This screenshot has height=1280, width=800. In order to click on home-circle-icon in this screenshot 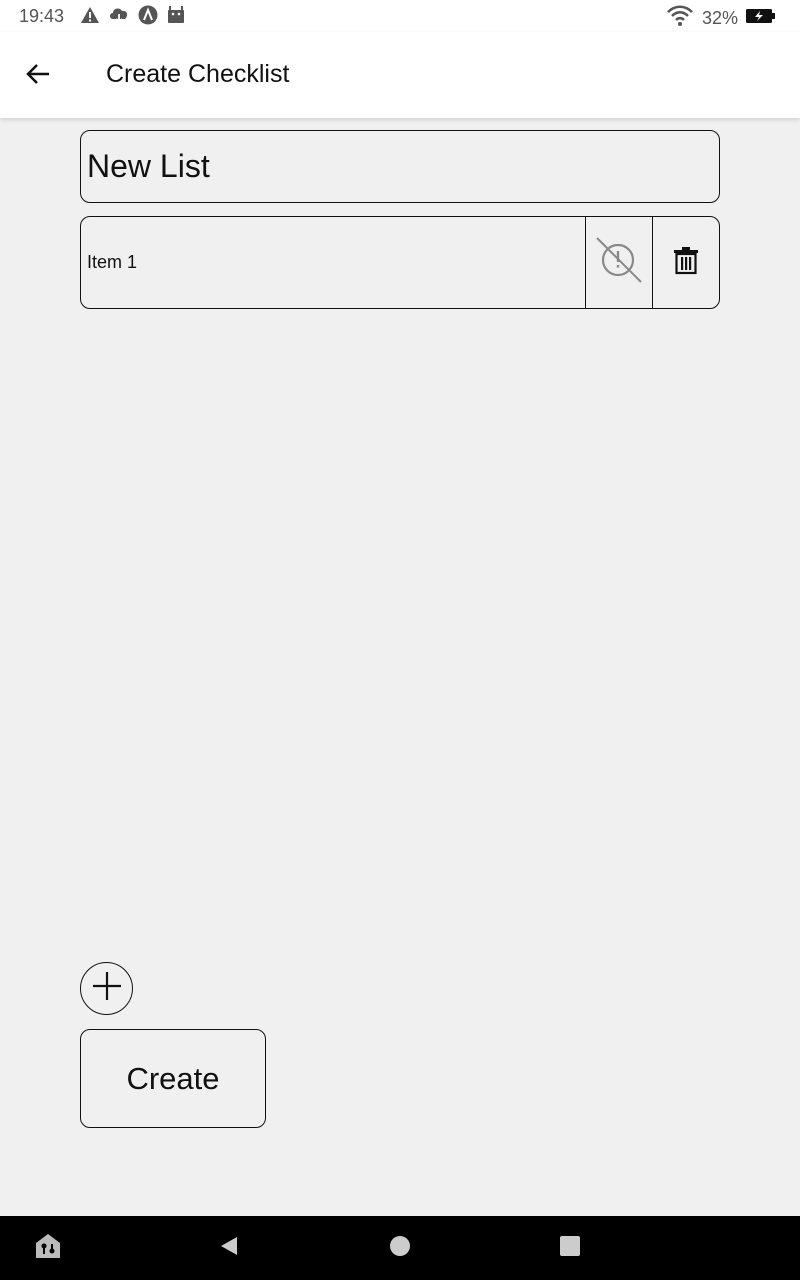, I will do `click(400, 1248)`.